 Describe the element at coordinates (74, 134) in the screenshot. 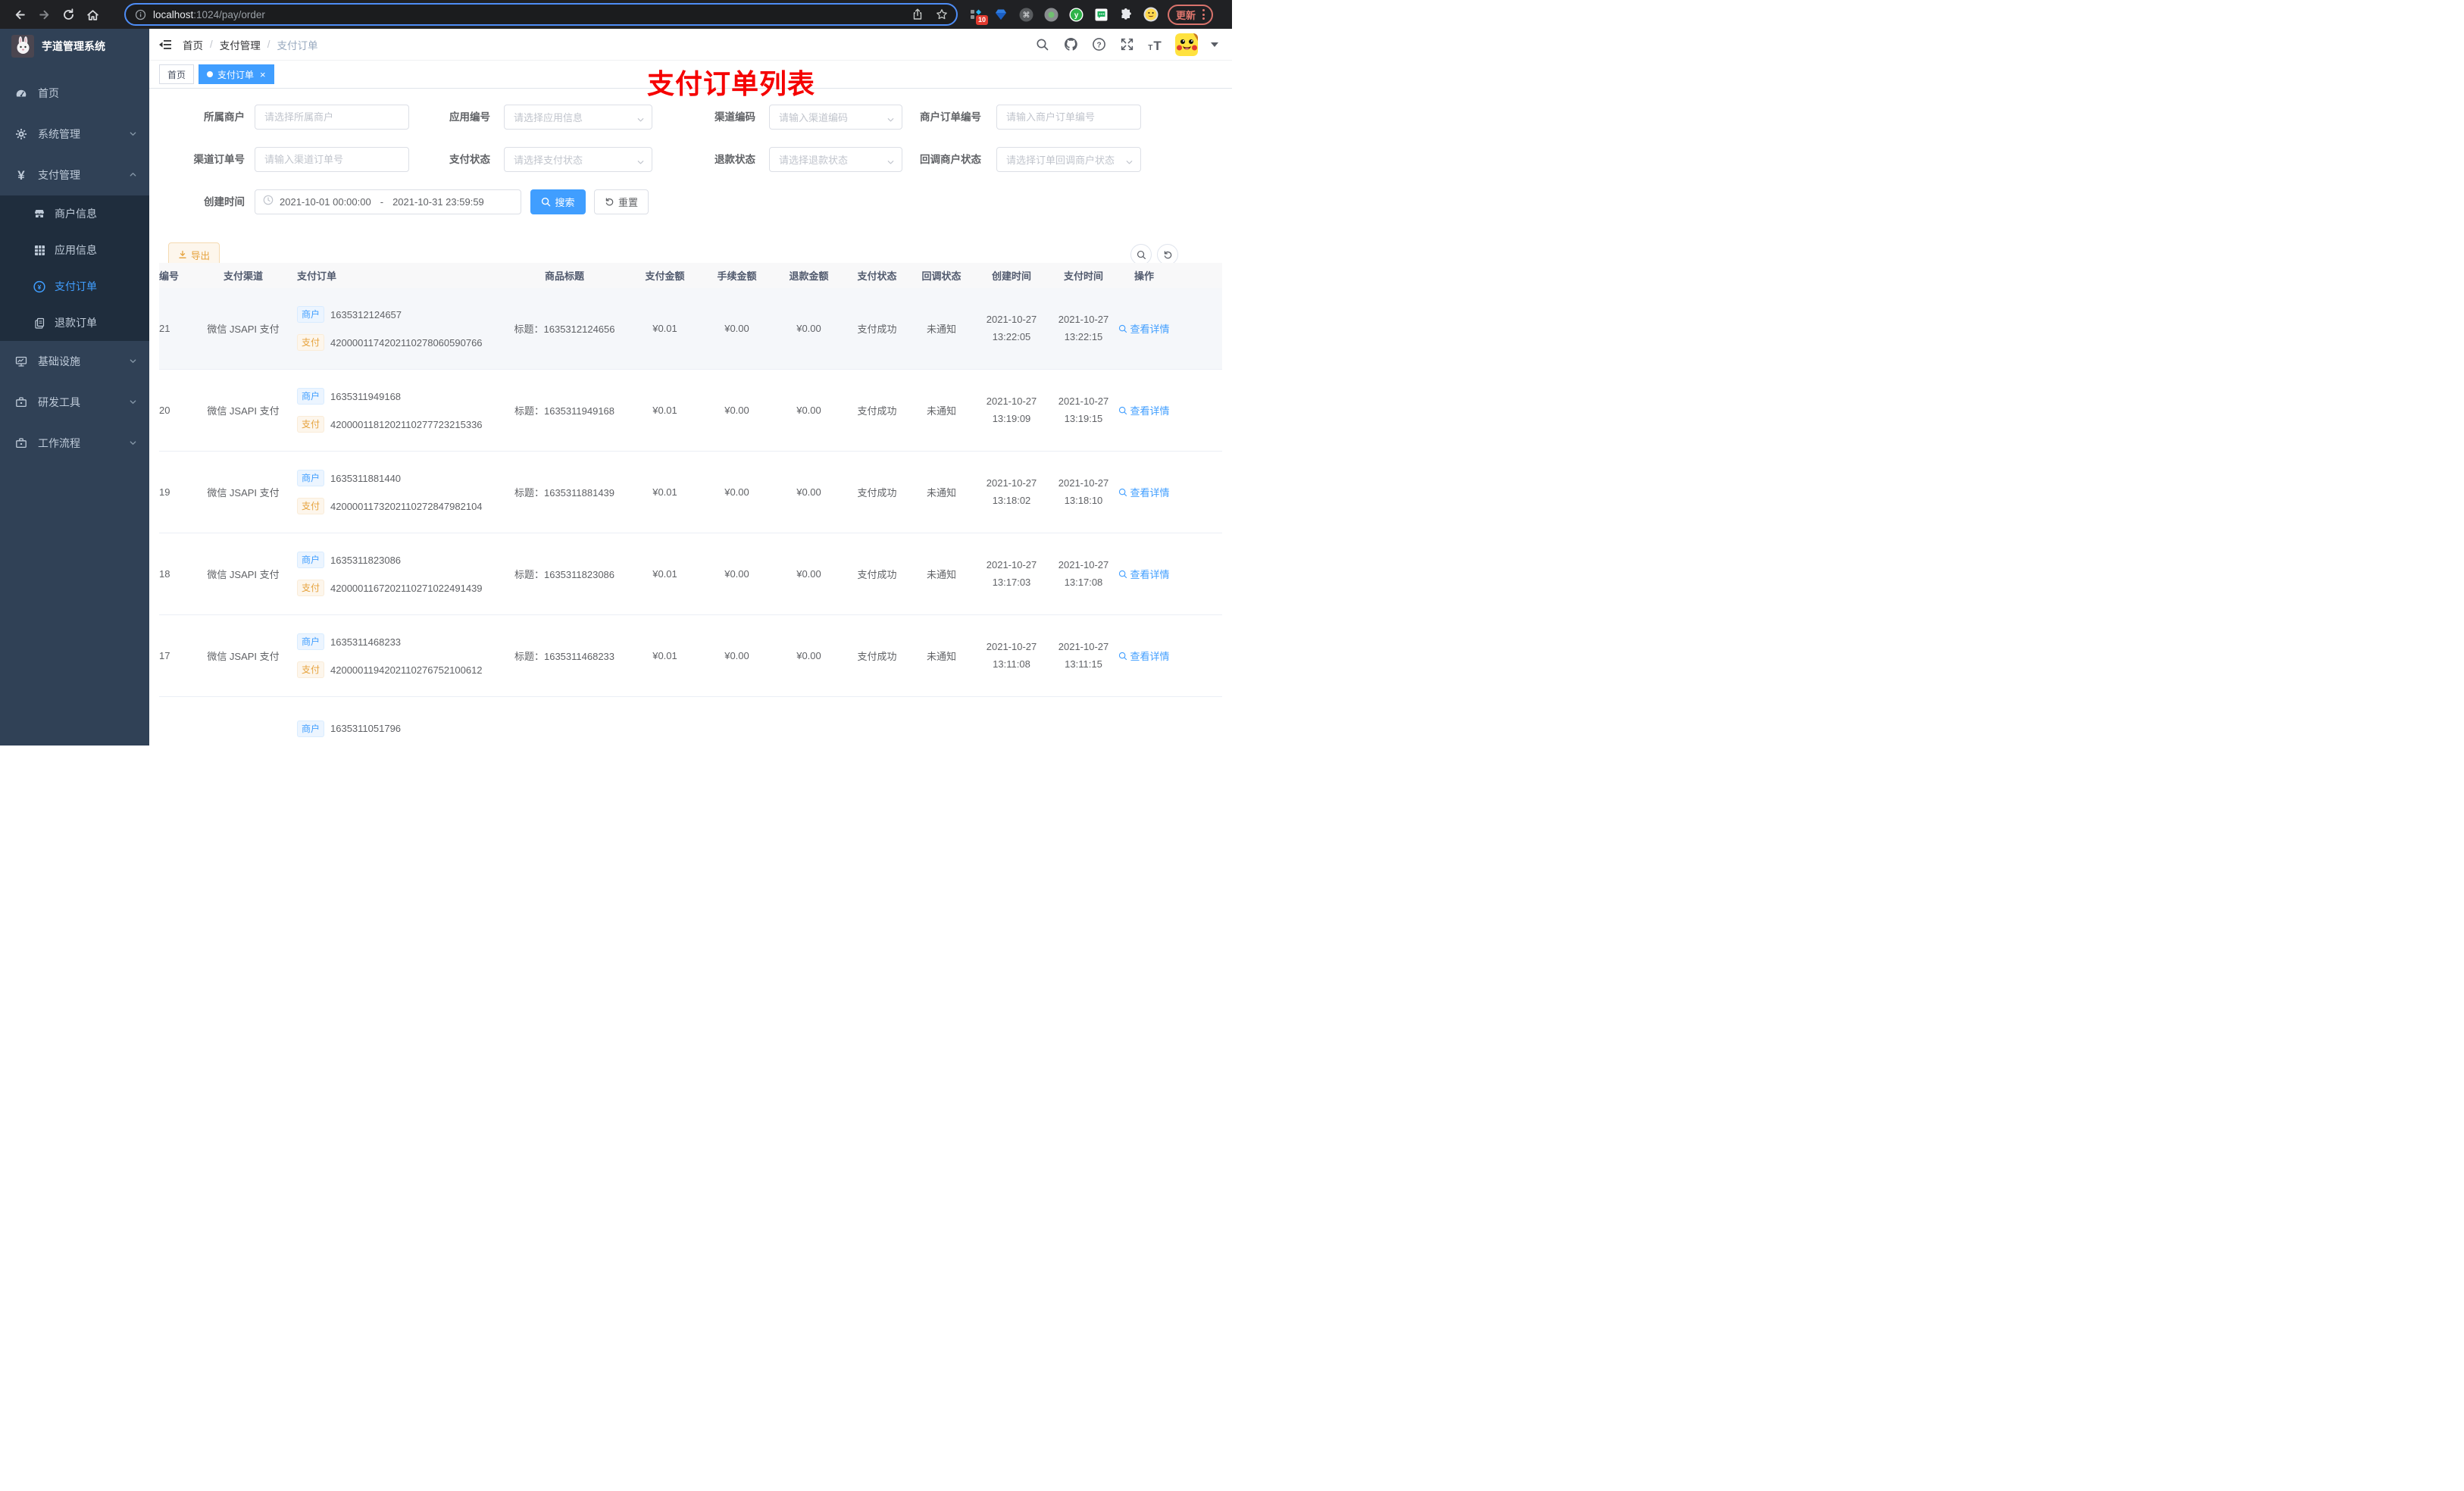

I see `sidebar-item-system: 系统管理` at that location.